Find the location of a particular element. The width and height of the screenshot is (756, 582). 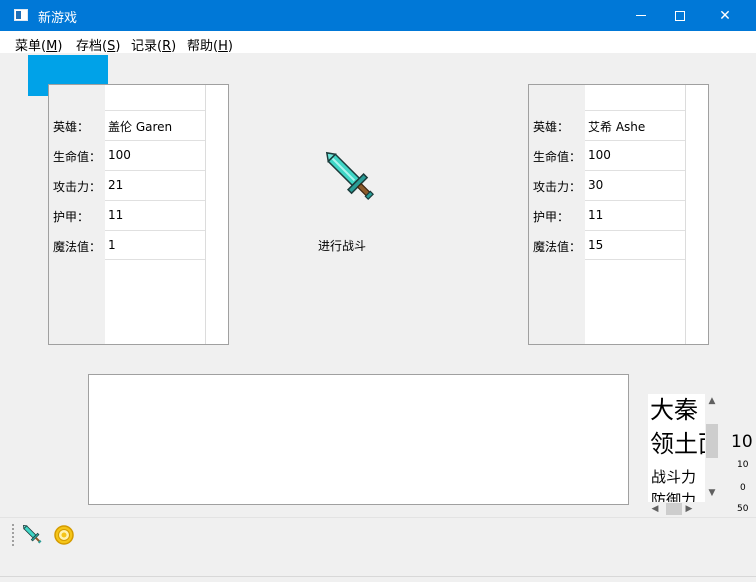

scroll-right-icon: ▶ is located at coordinates (689, 509).